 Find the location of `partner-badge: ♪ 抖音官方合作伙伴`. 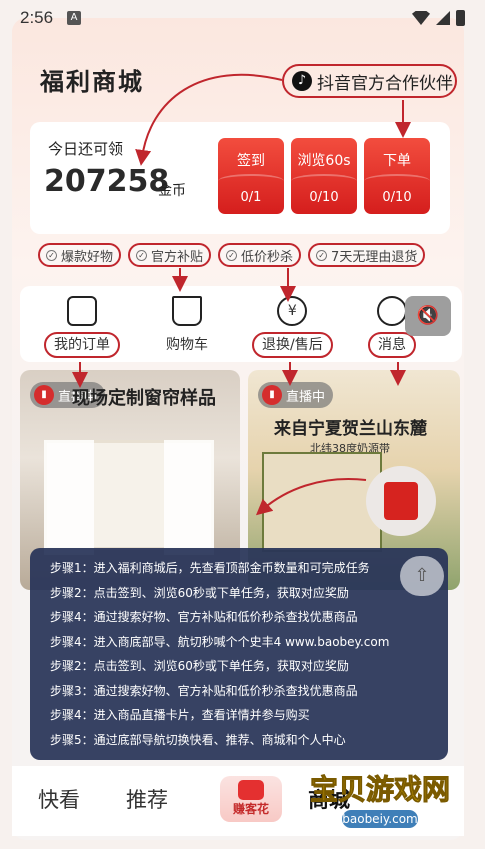

partner-badge: ♪ 抖音官方合作伙伴 is located at coordinates (369, 81).